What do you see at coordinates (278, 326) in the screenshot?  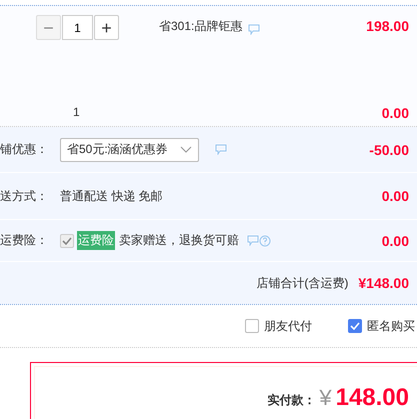 I see `option-checkbox: 朋友代付` at bounding box center [278, 326].